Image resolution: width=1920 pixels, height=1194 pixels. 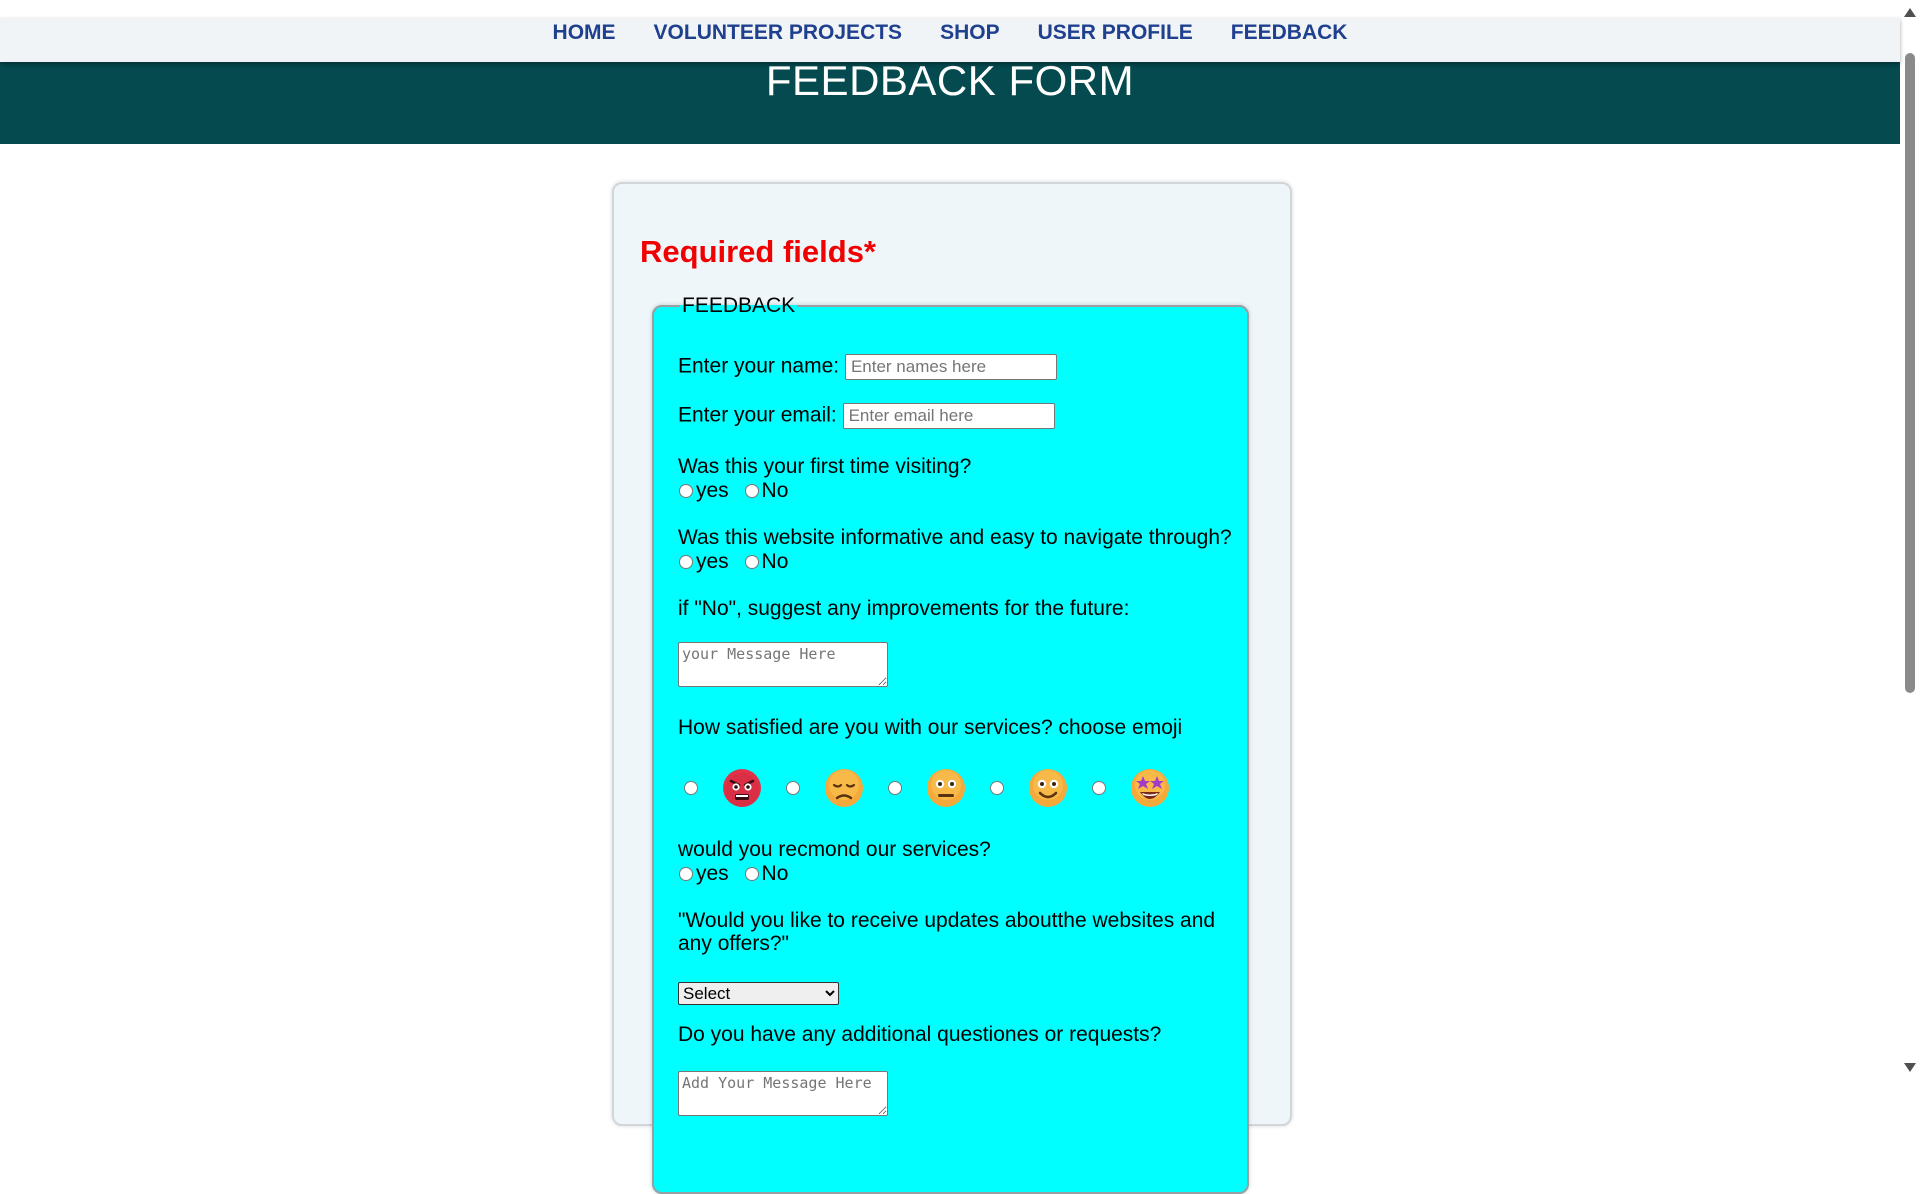 What do you see at coordinates (1150, 788) in the screenshot?
I see `star-struck-face-icon` at bounding box center [1150, 788].